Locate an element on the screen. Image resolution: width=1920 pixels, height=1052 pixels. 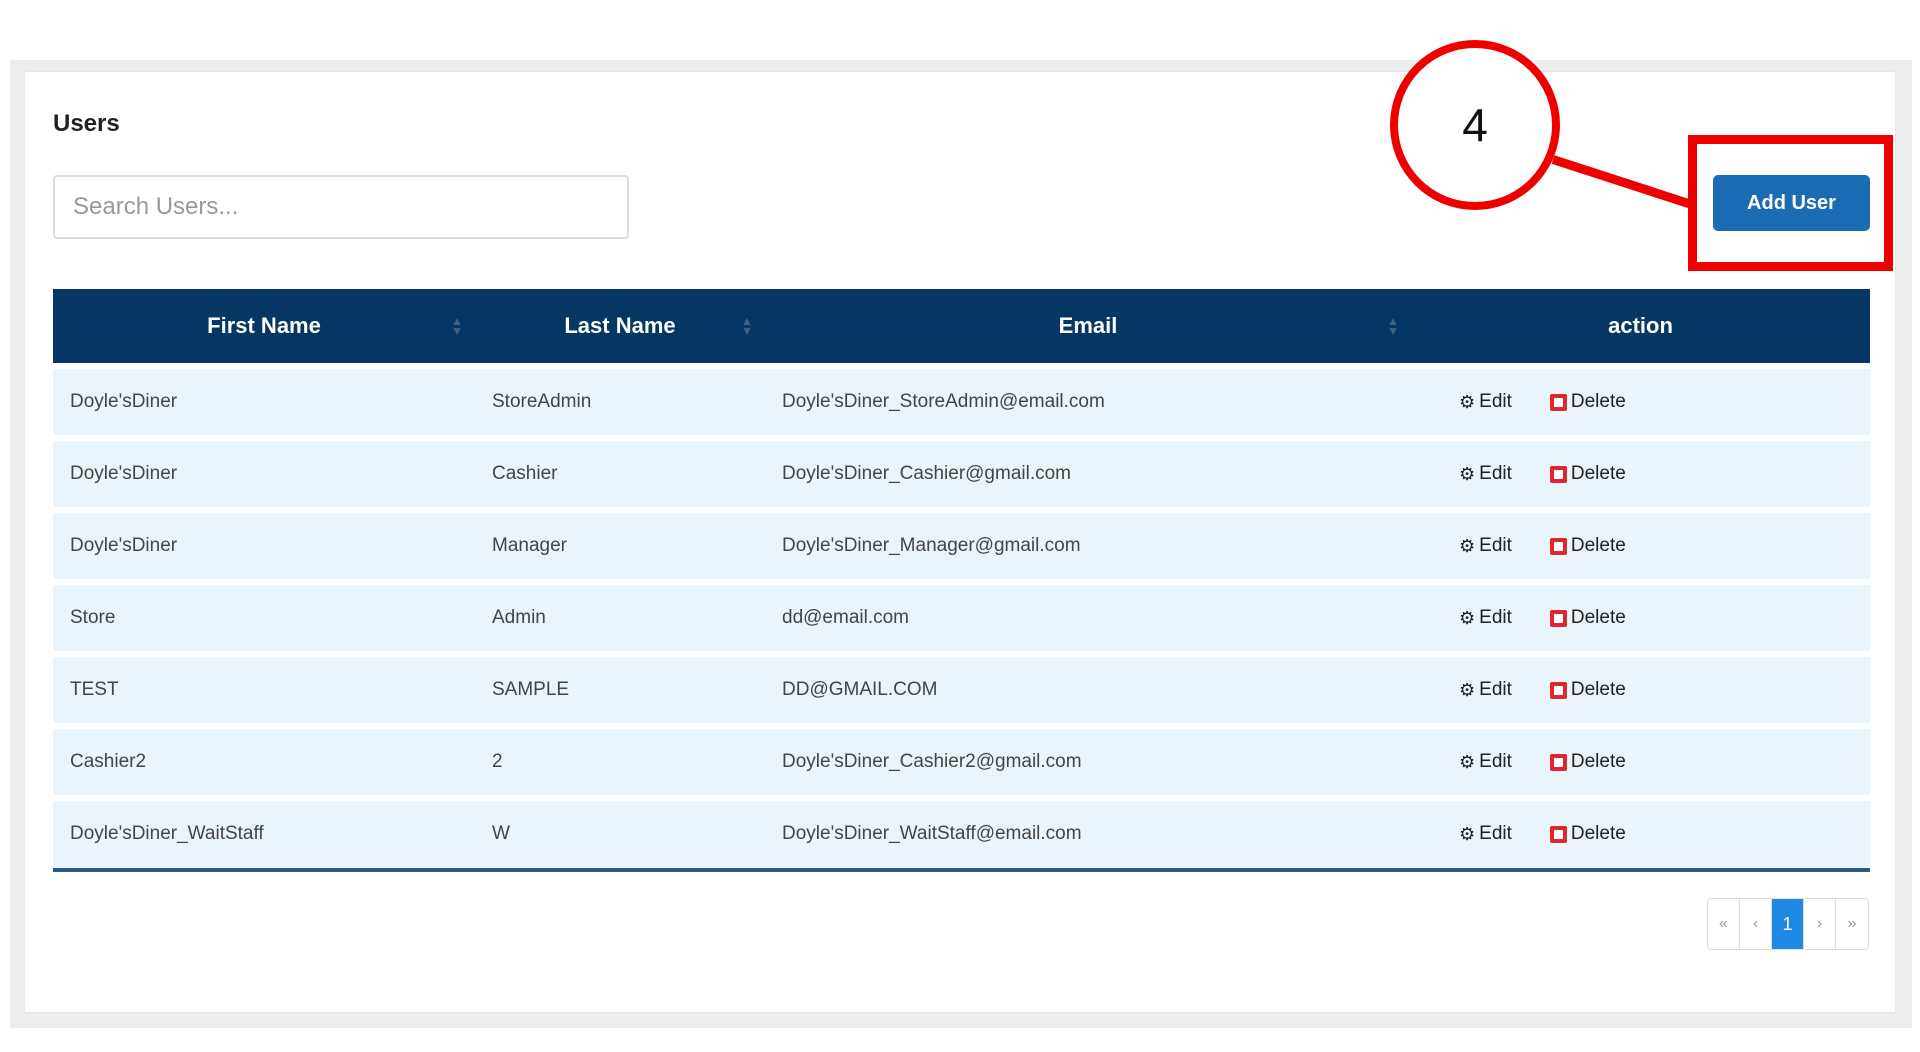
cell-last-name: 2 is located at coordinates (620, 762).